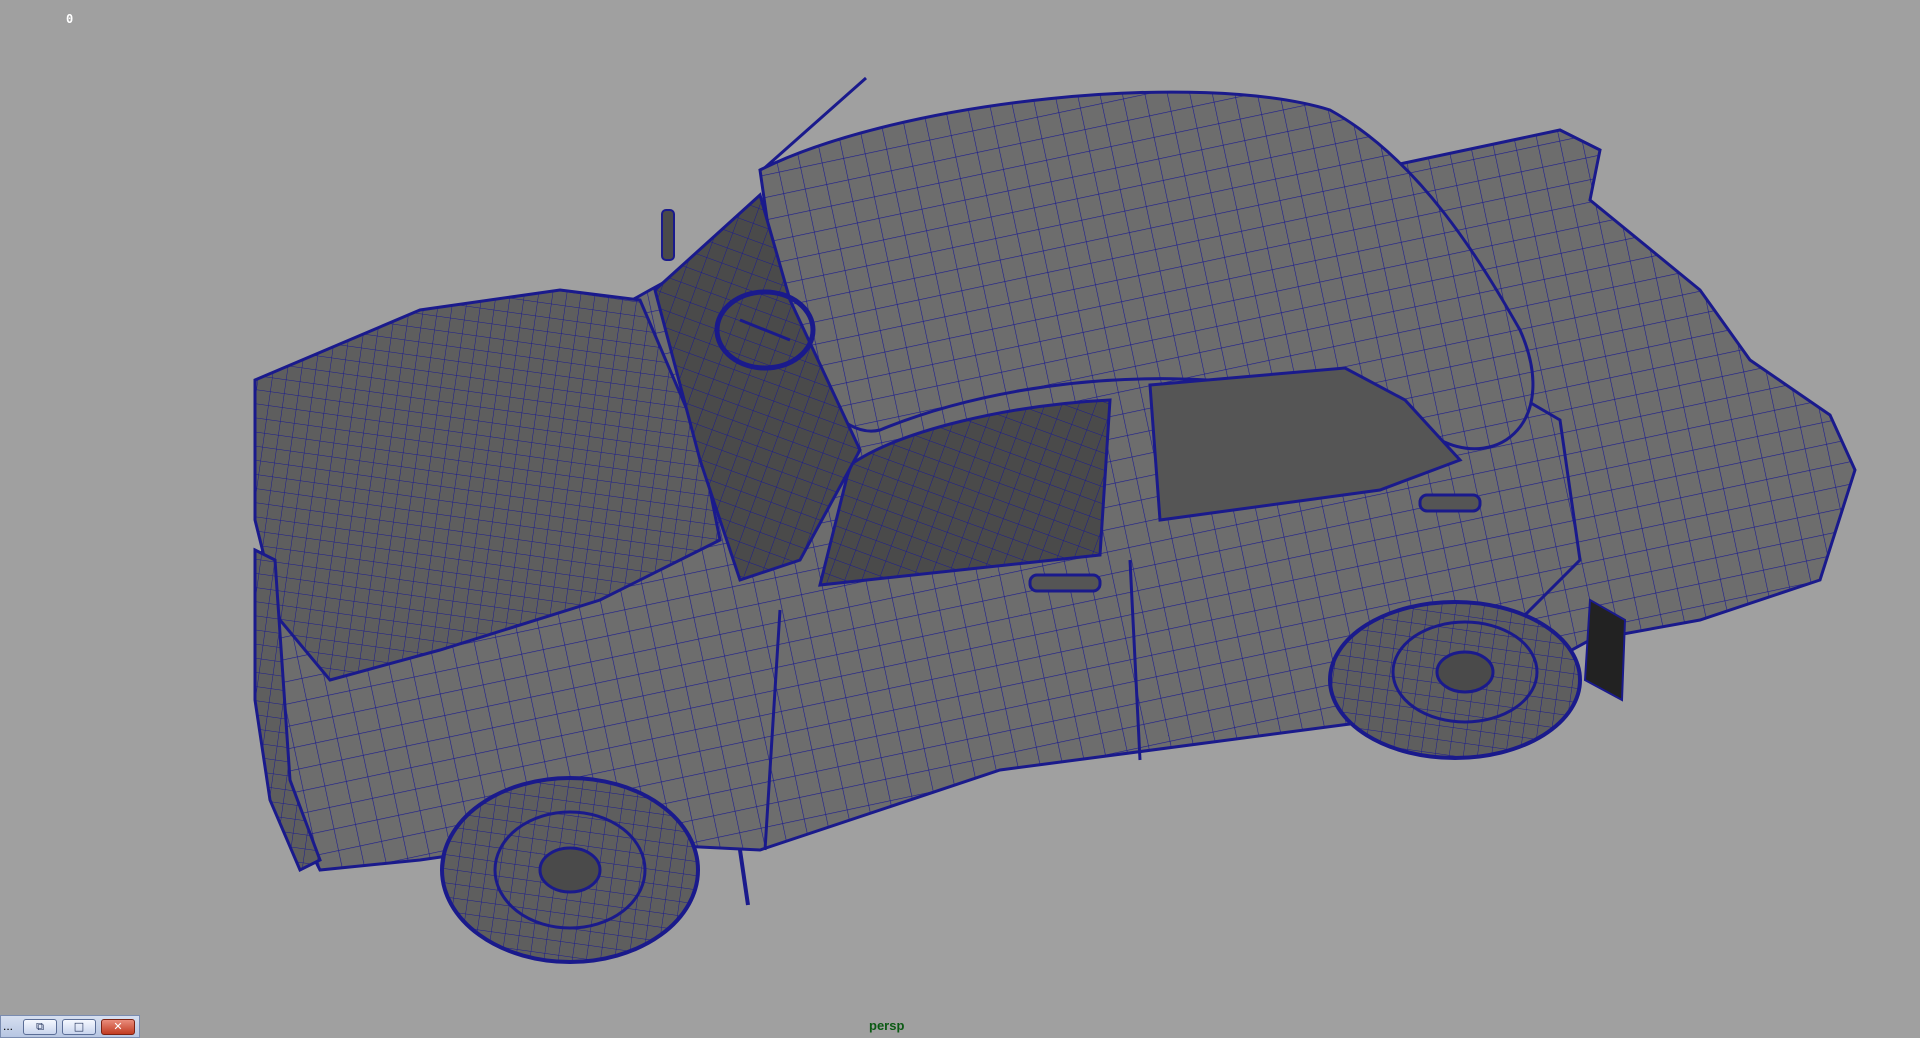  Describe the element at coordinates (887, 1025) in the screenshot. I see `camera-name-label: persp` at that location.